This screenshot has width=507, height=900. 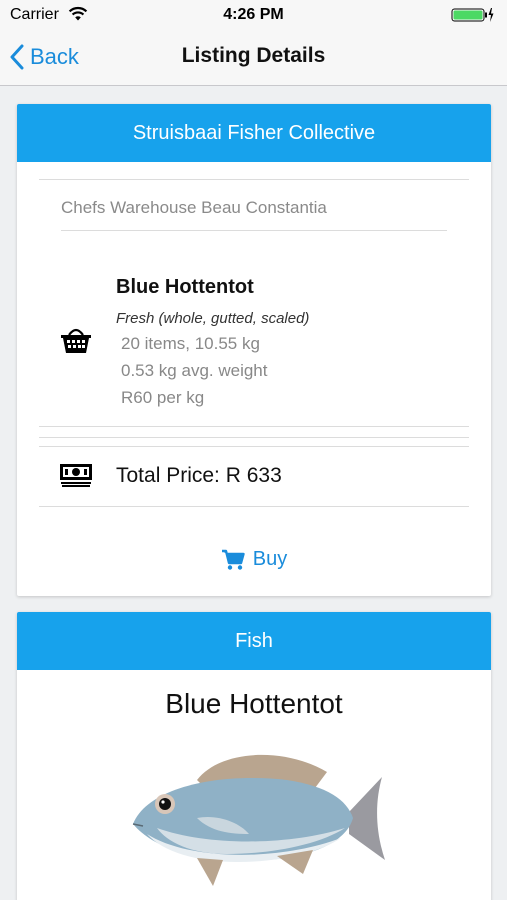 What do you see at coordinates (270, 559) in the screenshot?
I see `buy-label: Buy` at bounding box center [270, 559].